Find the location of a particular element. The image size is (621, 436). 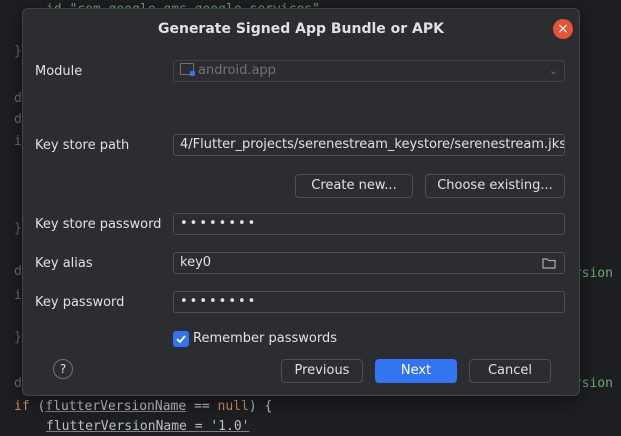

code-line-if: if (flutterVersionName == null) { is located at coordinates (143, 406).